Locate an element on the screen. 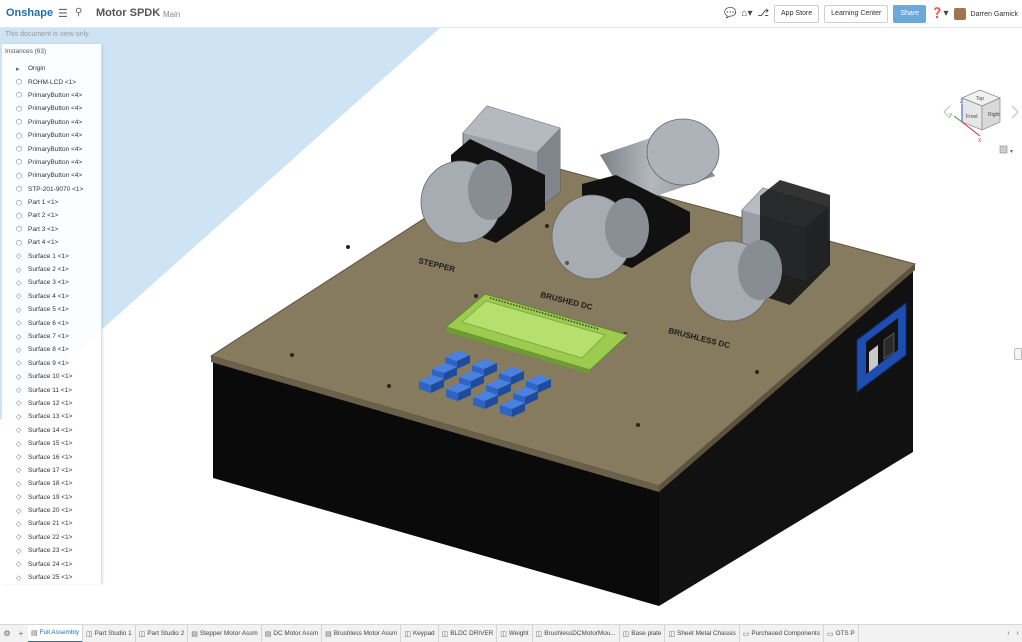 The image size is (1022, 642). list-item: ◇ Surface 15 <1> is located at coordinates (52, 443).